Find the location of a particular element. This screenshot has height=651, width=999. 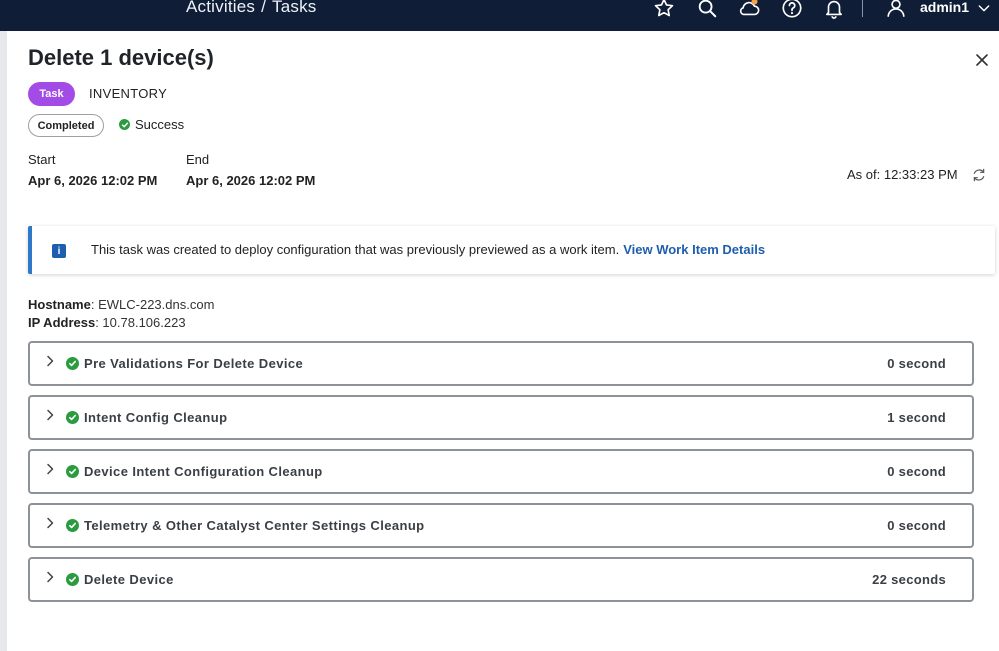

as-of-timestamp: As of: 12:33:23 PM is located at coordinates (902, 174).